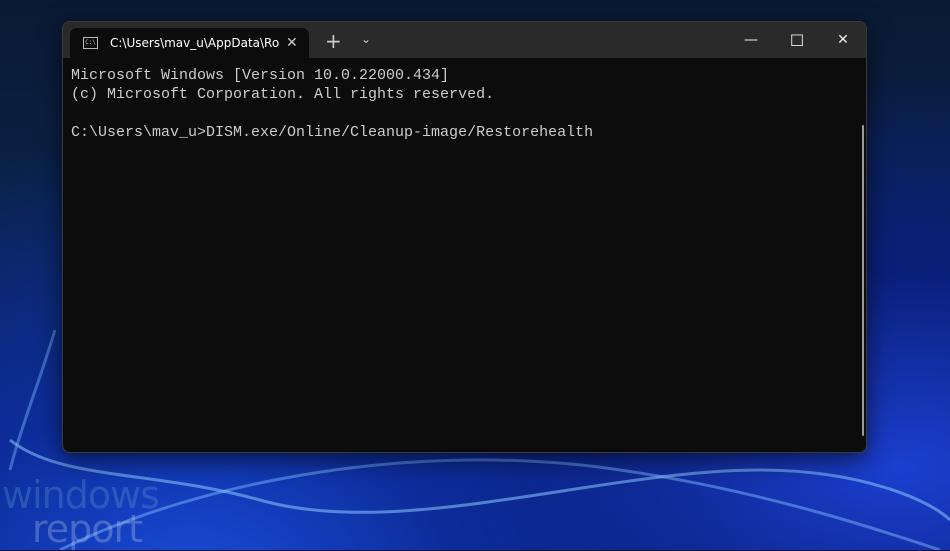 The width and height of the screenshot is (950, 551). I want to click on chevron-down-icon: ⌄, so click(366, 39).